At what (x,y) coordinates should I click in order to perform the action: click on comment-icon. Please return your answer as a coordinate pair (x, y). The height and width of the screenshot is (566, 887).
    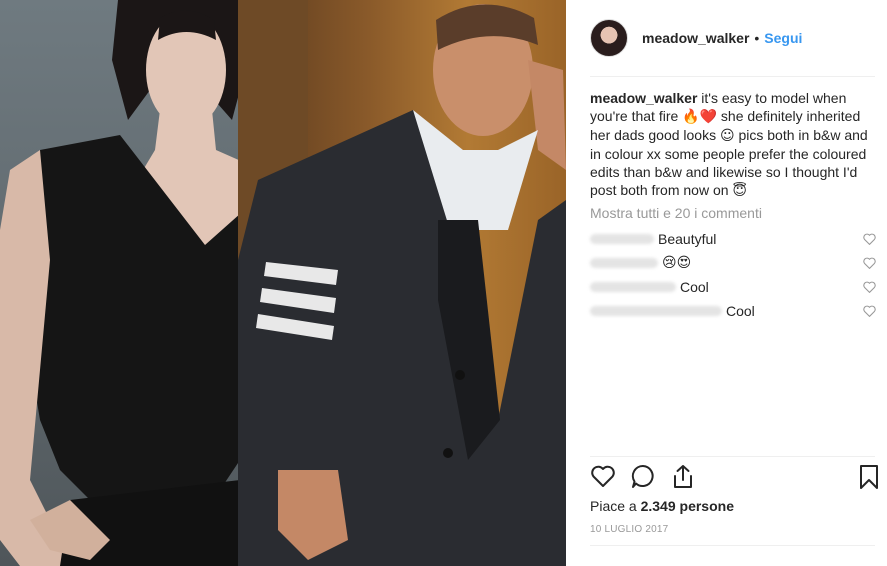
    Looking at the image, I should click on (643, 477).